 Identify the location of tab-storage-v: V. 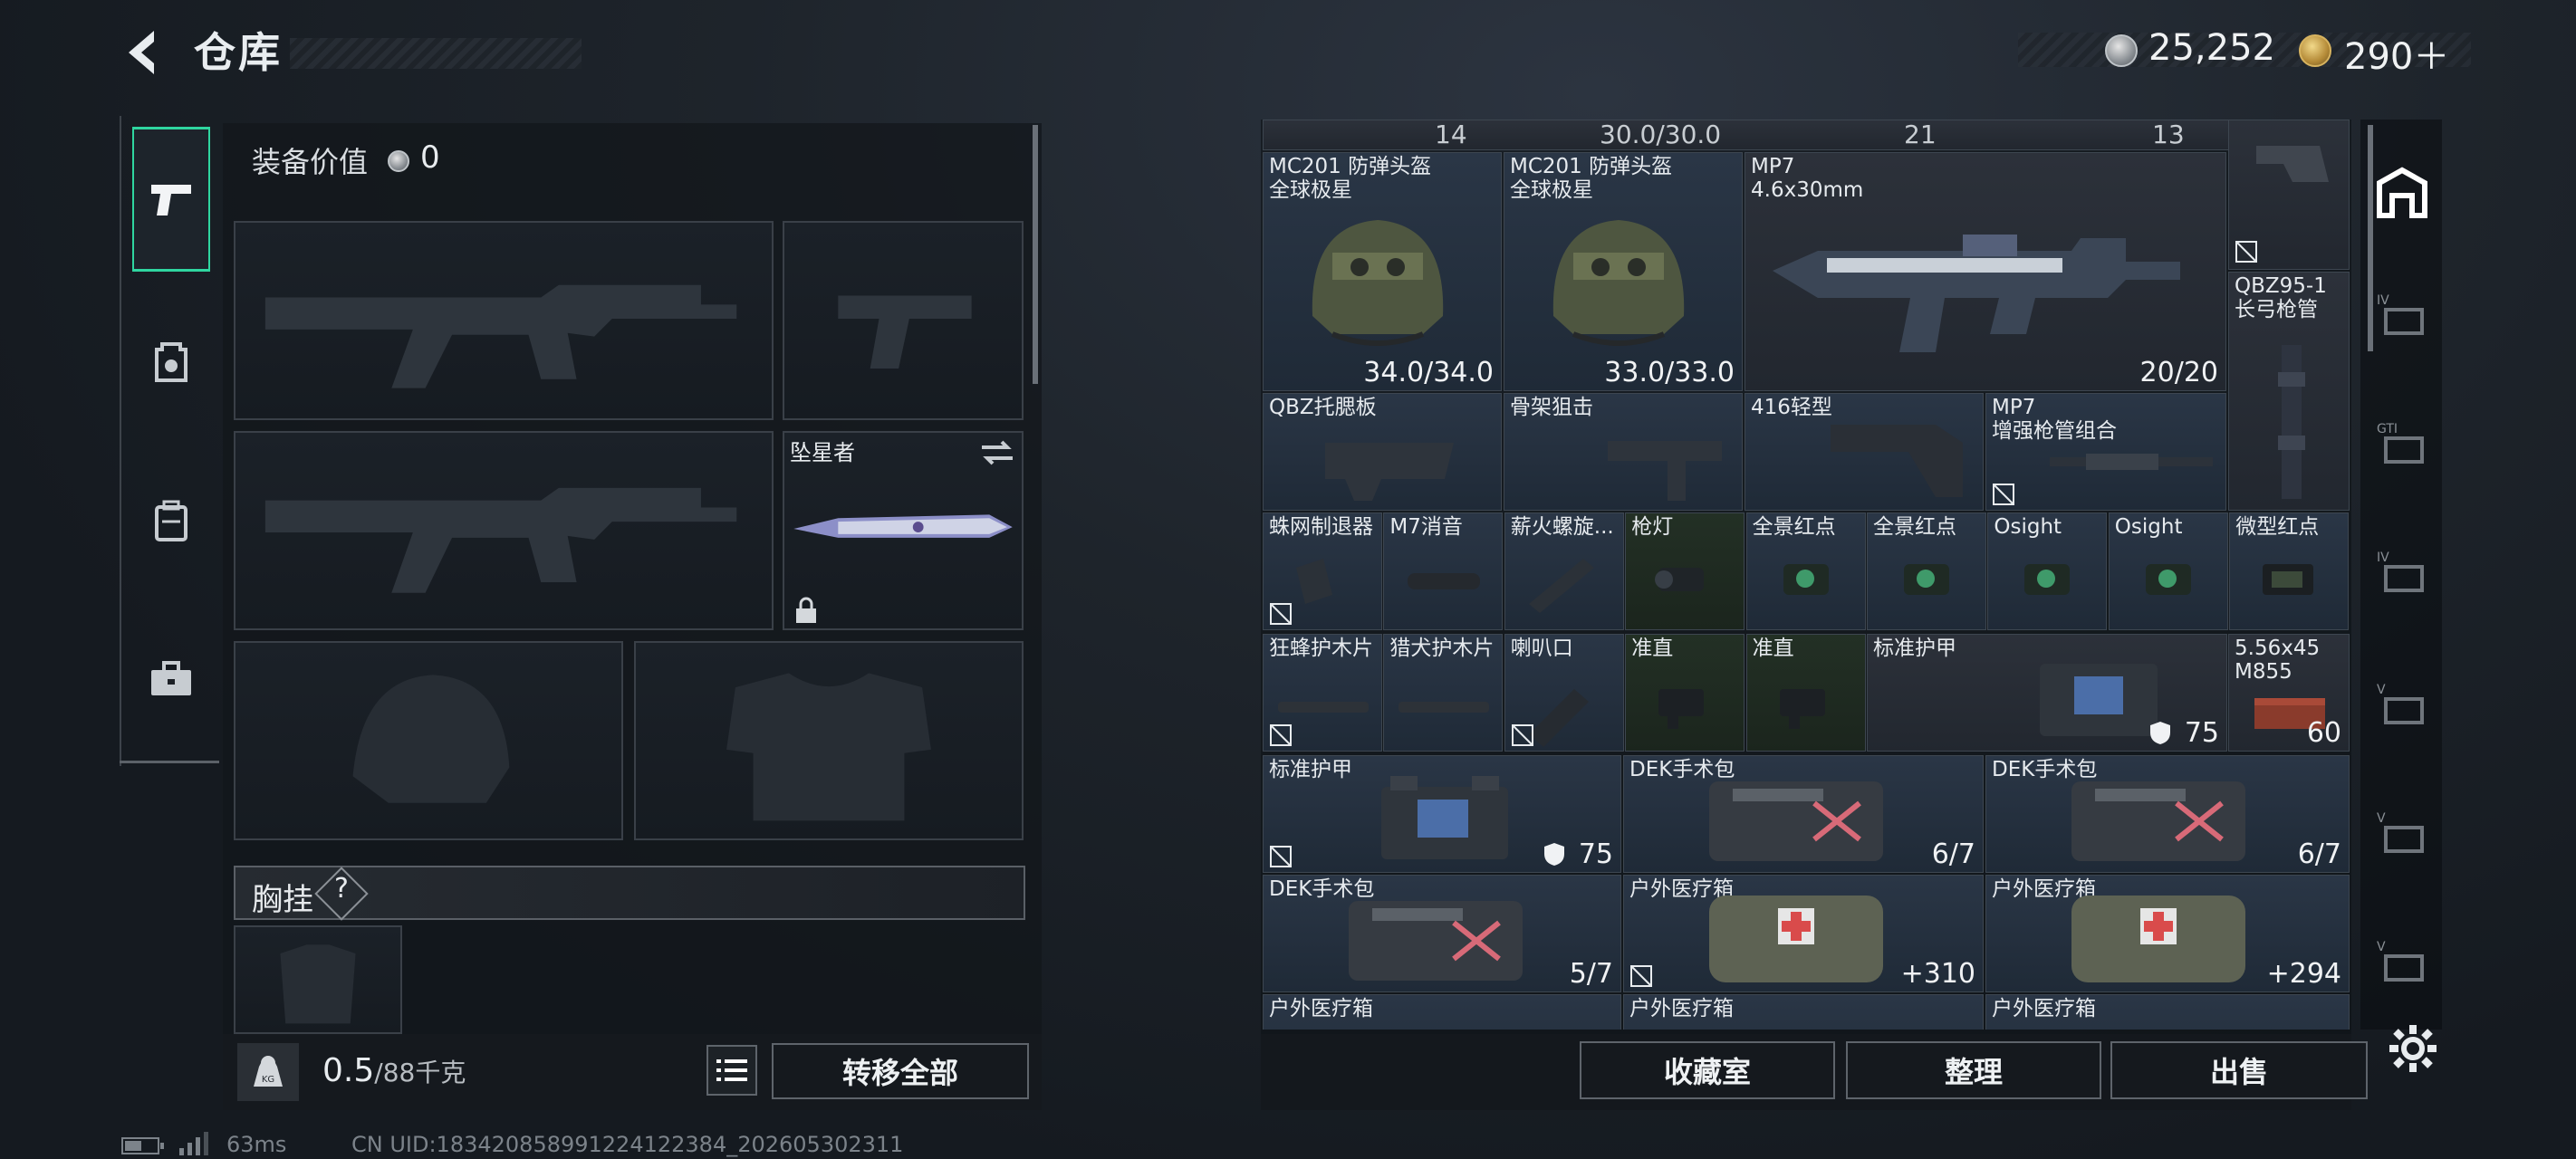
(2402, 704).